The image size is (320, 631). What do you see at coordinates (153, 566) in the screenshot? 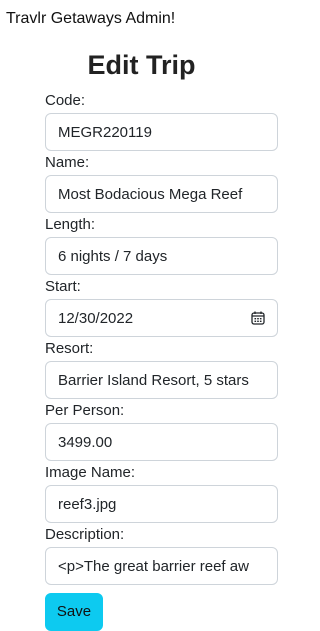
I see `description-value: <p>The great barrier reef aw` at bounding box center [153, 566].